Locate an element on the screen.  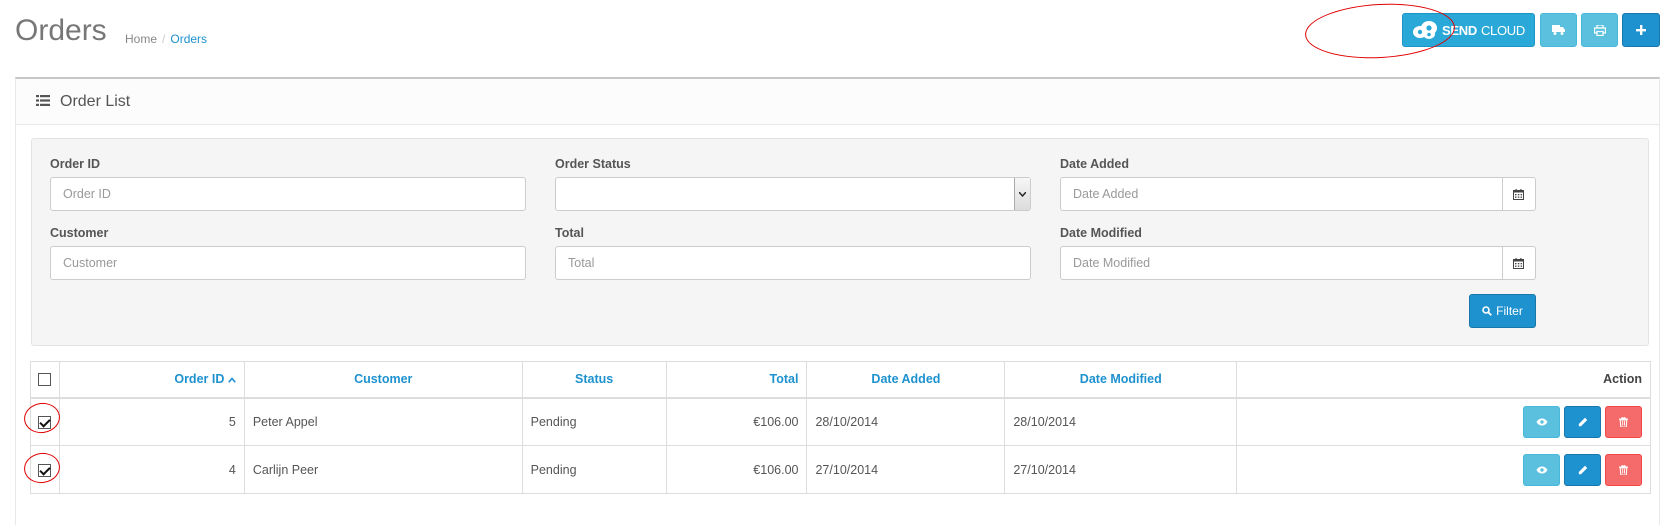
breadcrumb-home: Home is located at coordinates (141, 39).